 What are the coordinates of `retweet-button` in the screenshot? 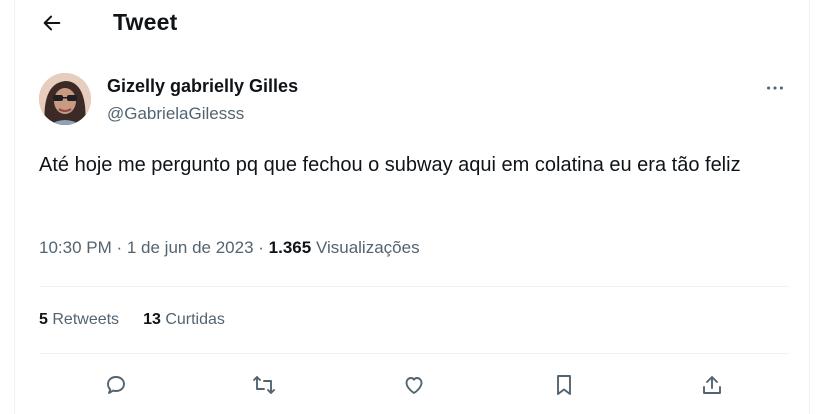 It's located at (264, 385).